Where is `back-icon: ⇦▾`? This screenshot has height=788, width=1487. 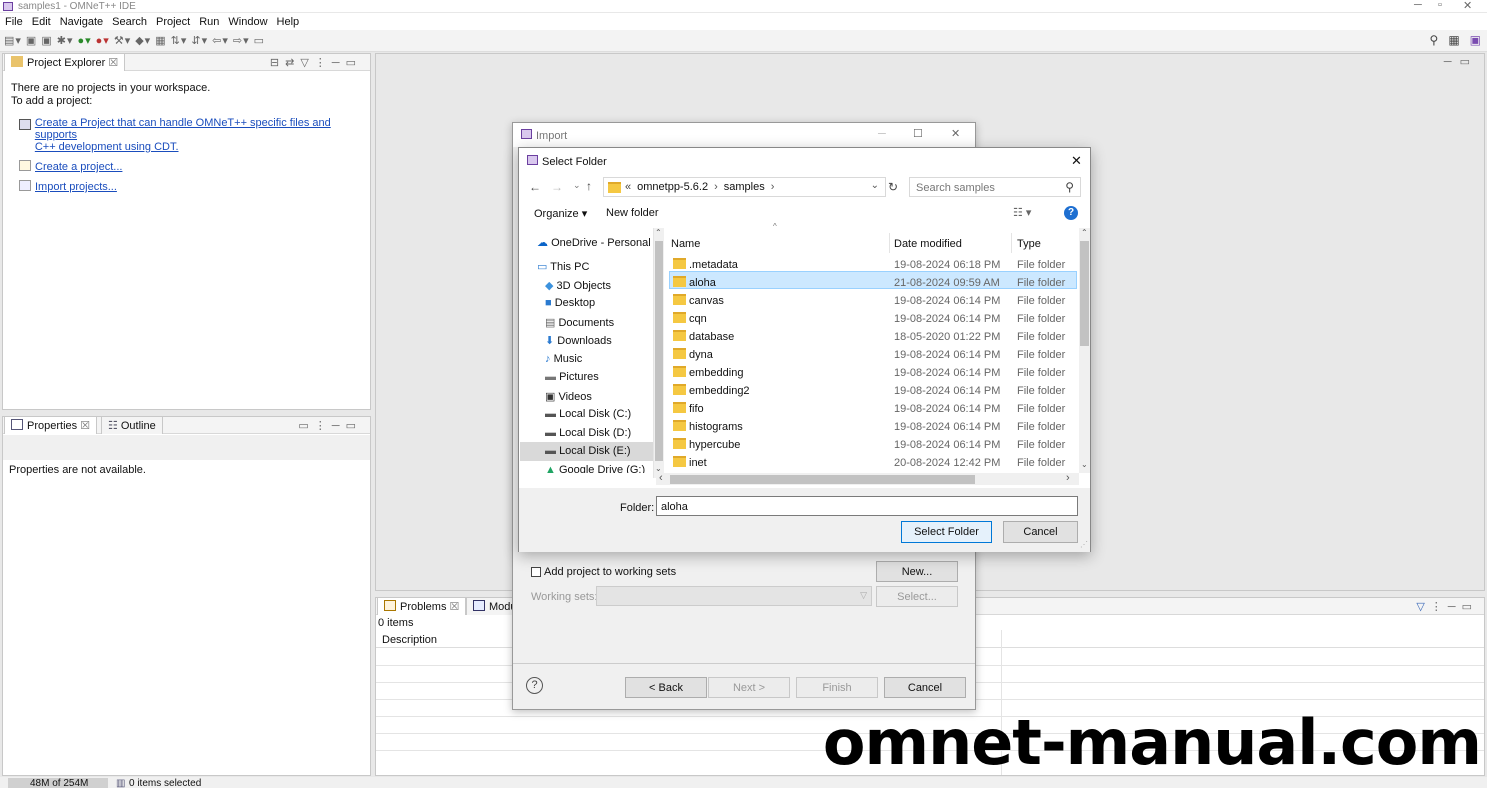
back-icon: ⇦▾ is located at coordinates (220, 40).